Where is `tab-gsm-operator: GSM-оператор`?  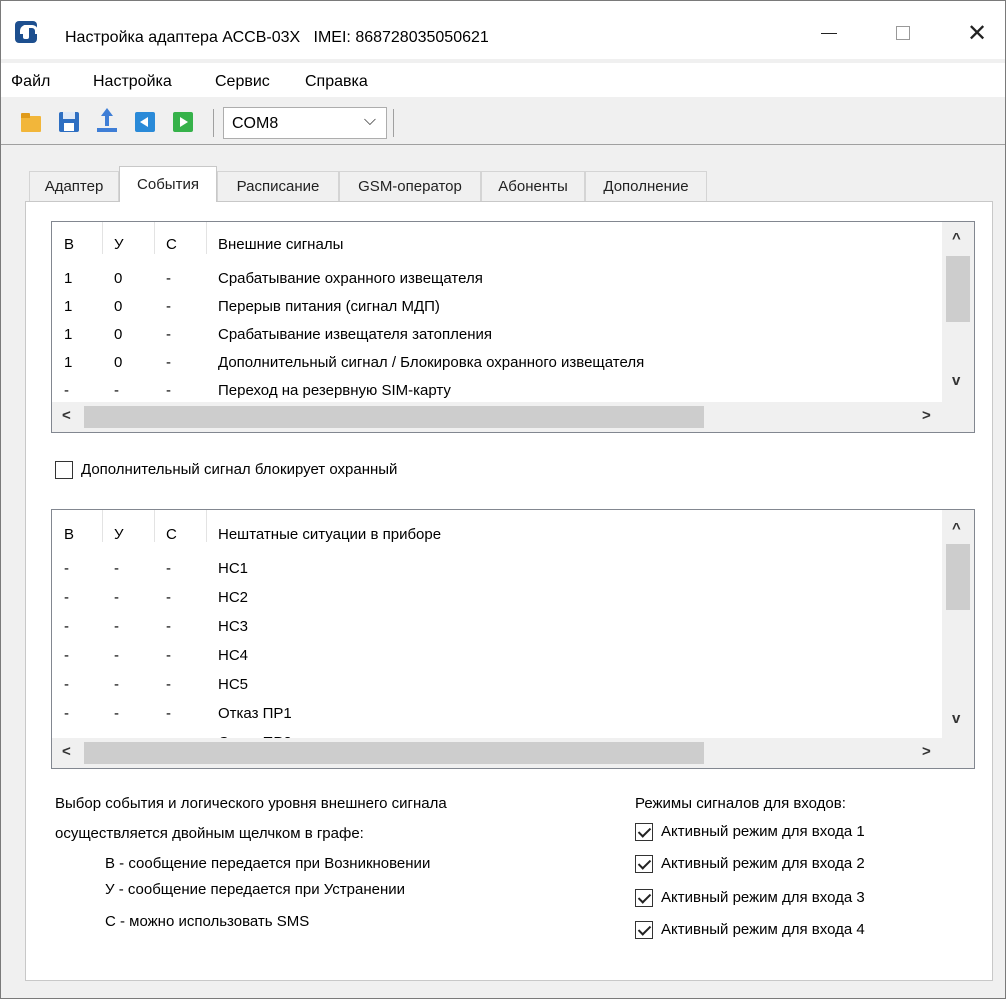 tab-gsm-operator: GSM-оператор is located at coordinates (410, 186).